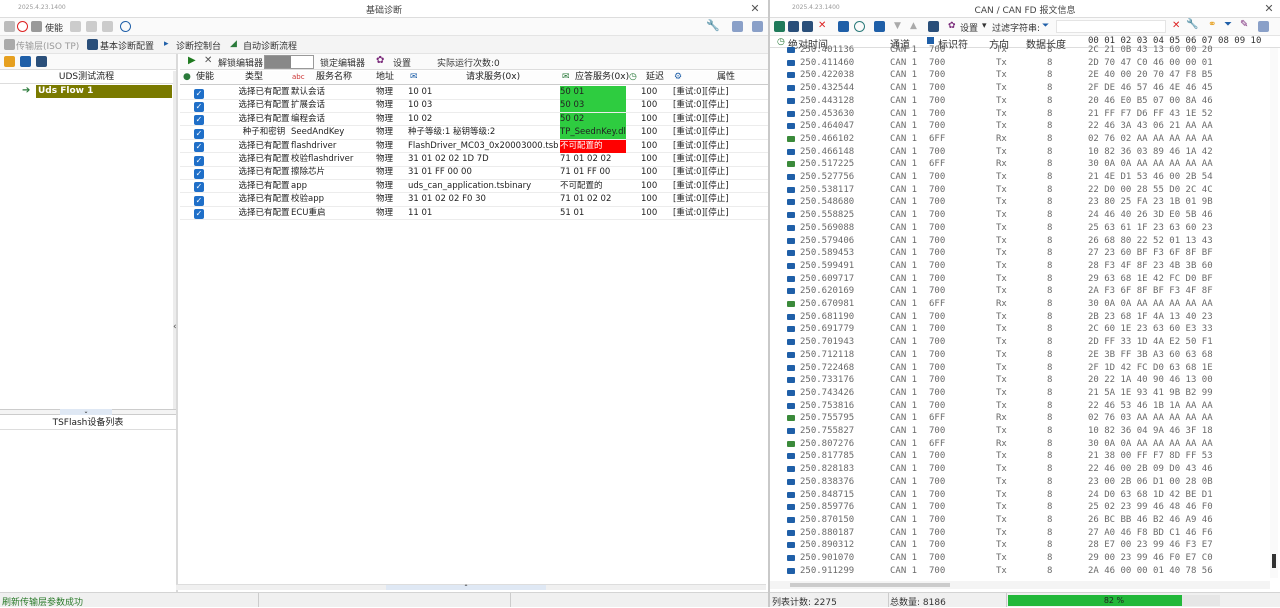 Image resolution: width=1280 pixels, height=608 pixels. Describe the element at coordinates (91, 26) in the screenshot. I see `save-icon` at that location.